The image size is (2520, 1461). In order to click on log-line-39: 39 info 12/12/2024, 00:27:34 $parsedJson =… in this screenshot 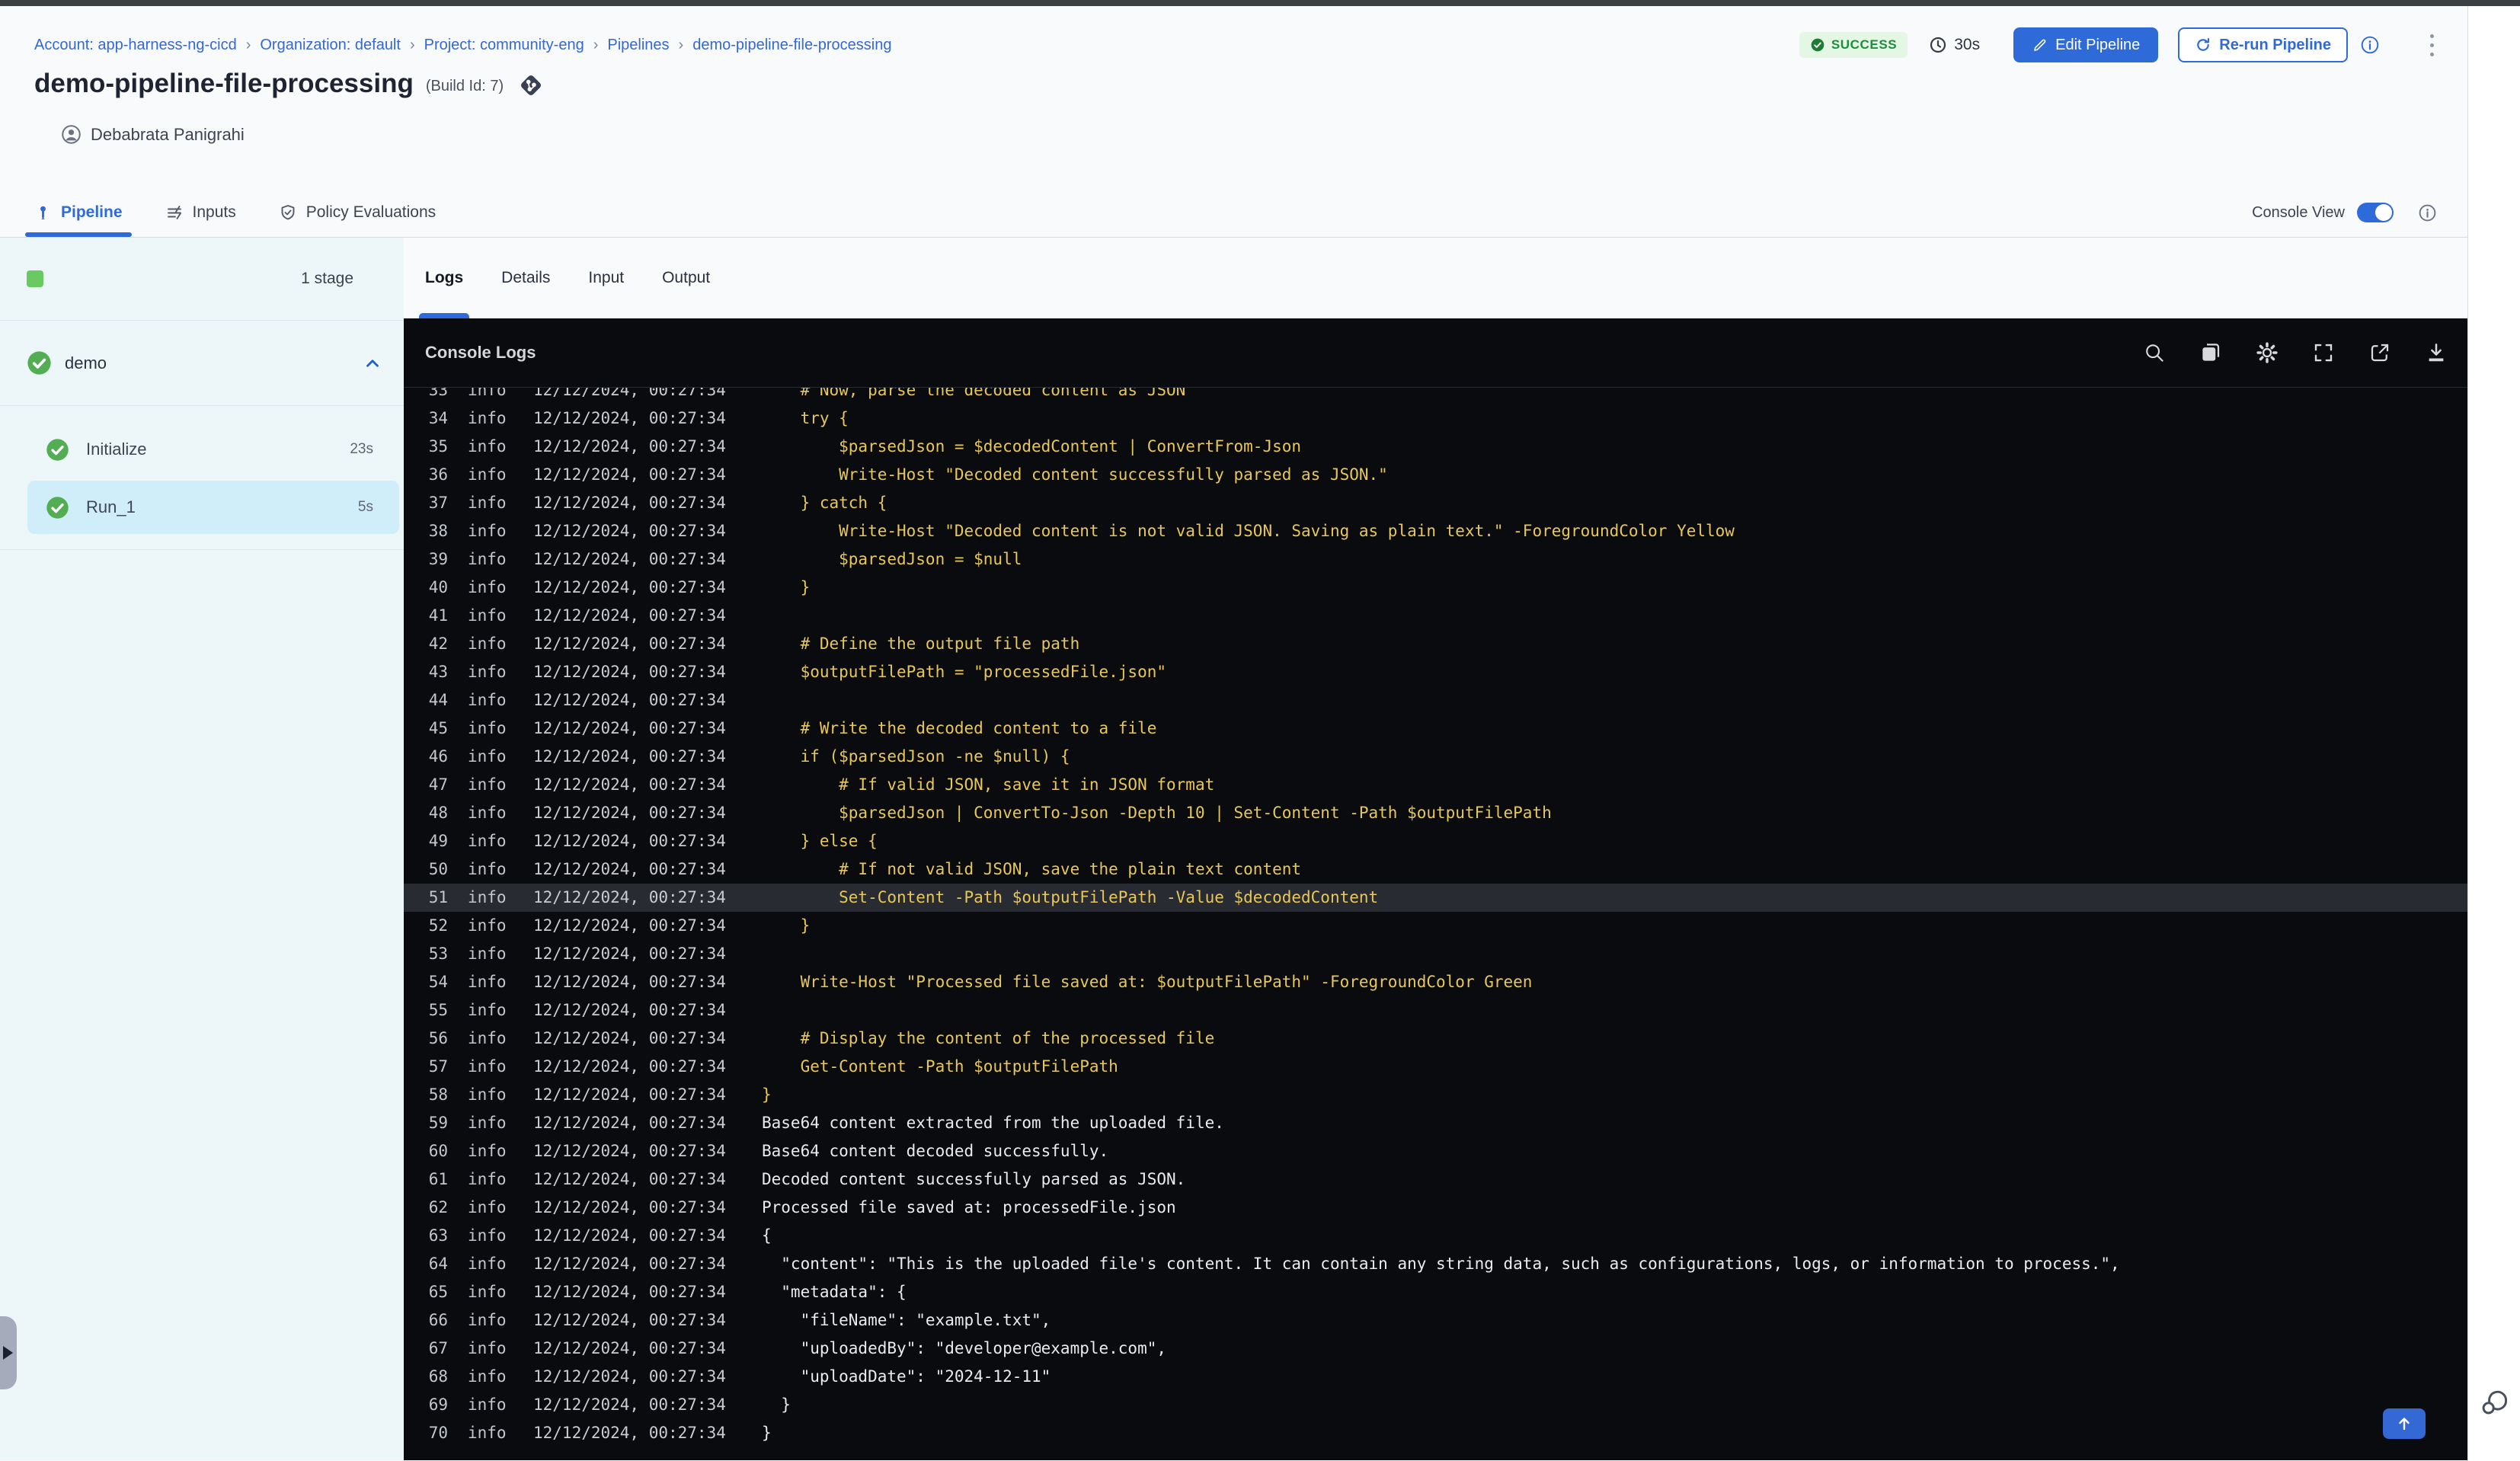, I will do `click(1435, 559)`.